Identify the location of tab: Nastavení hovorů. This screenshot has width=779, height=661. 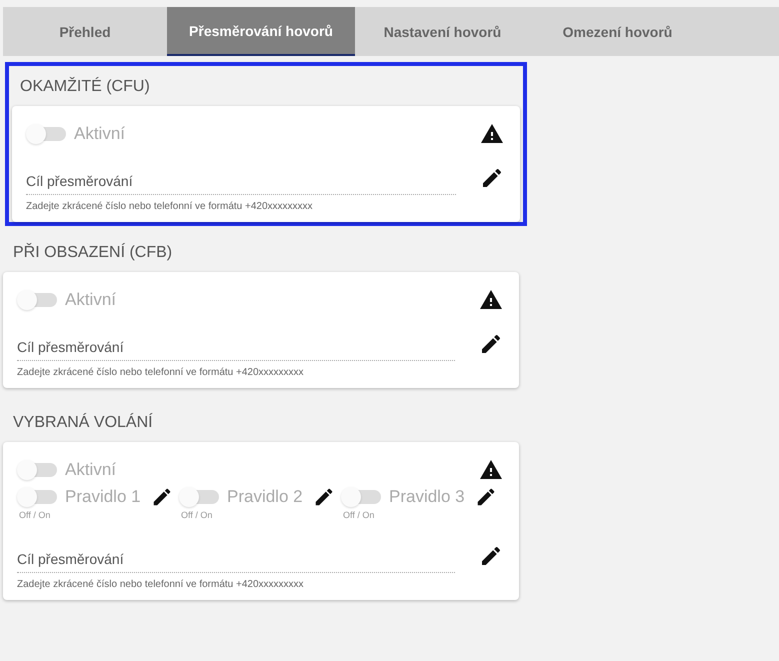
(442, 31).